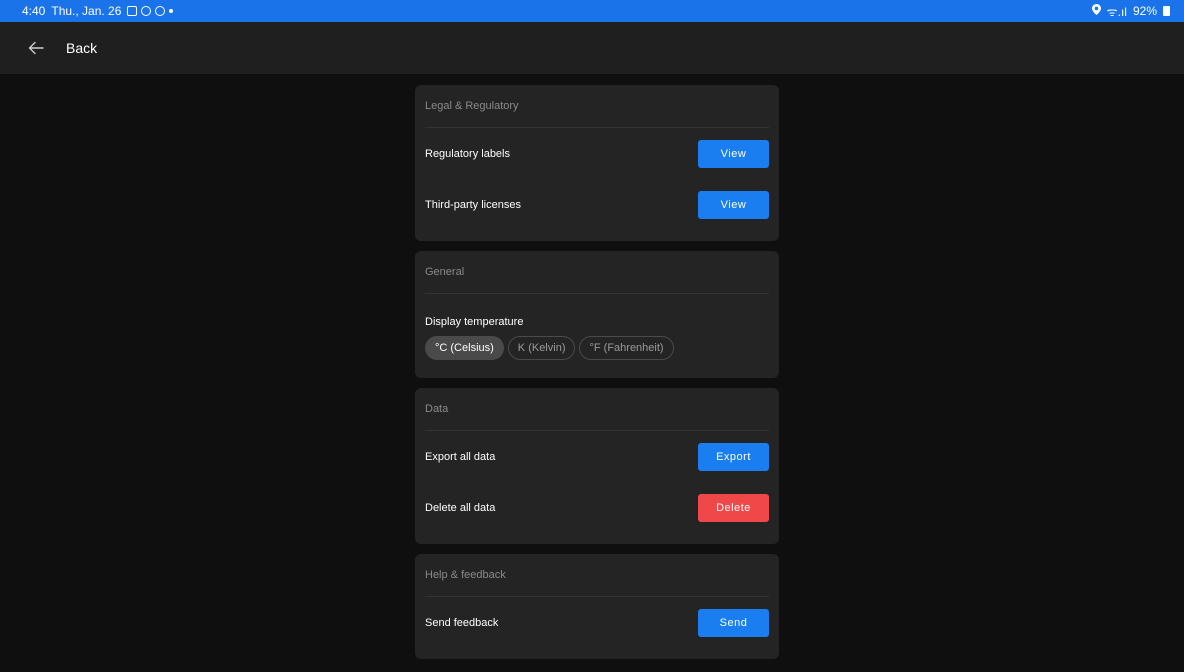 This screenshot has width=1184, height=672. What do you see at coordinates (36, 48) in the screenshot?
I see `arrow-left-icon` at bounding box center [36, 48].